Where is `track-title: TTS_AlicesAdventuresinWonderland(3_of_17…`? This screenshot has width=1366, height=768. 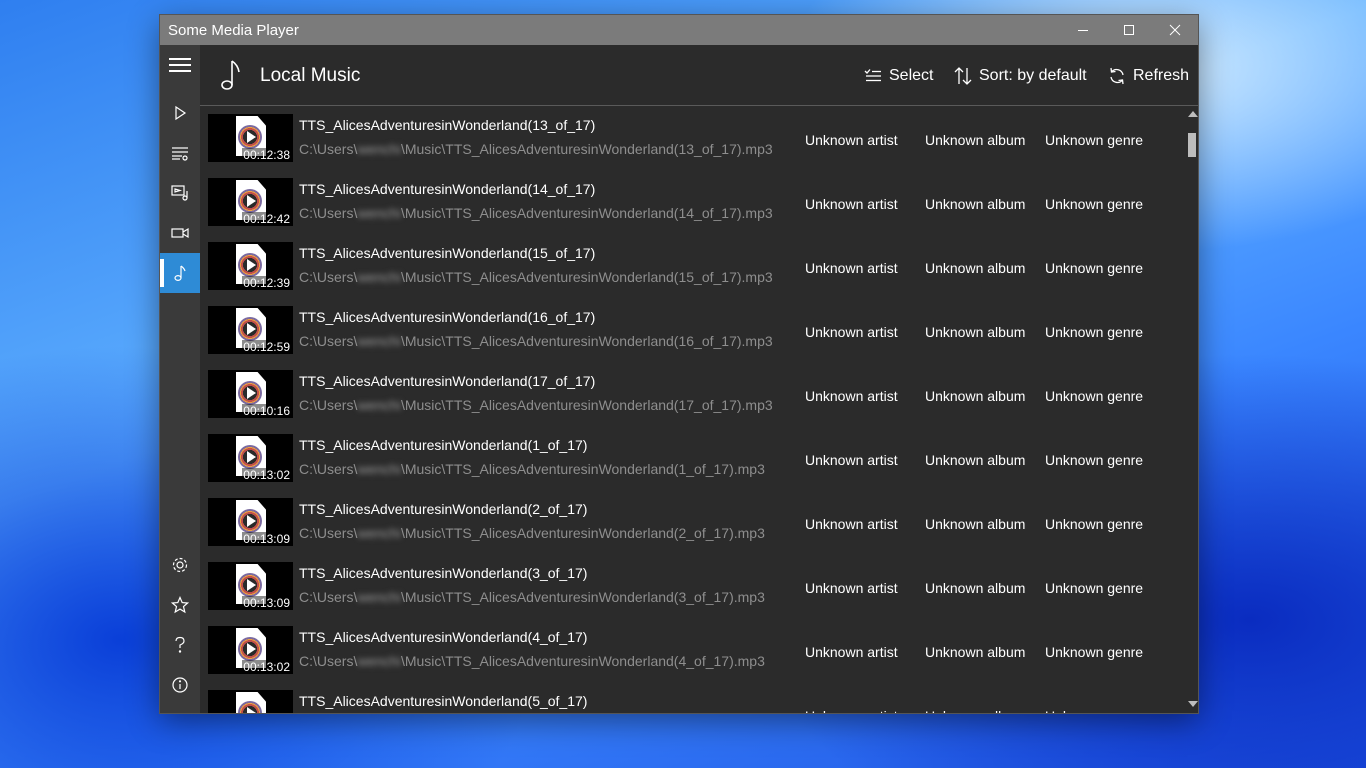
track-title: TTS_AlicesAdventuresinWonderland(3_of_17… is located at coordinates (443, 573).